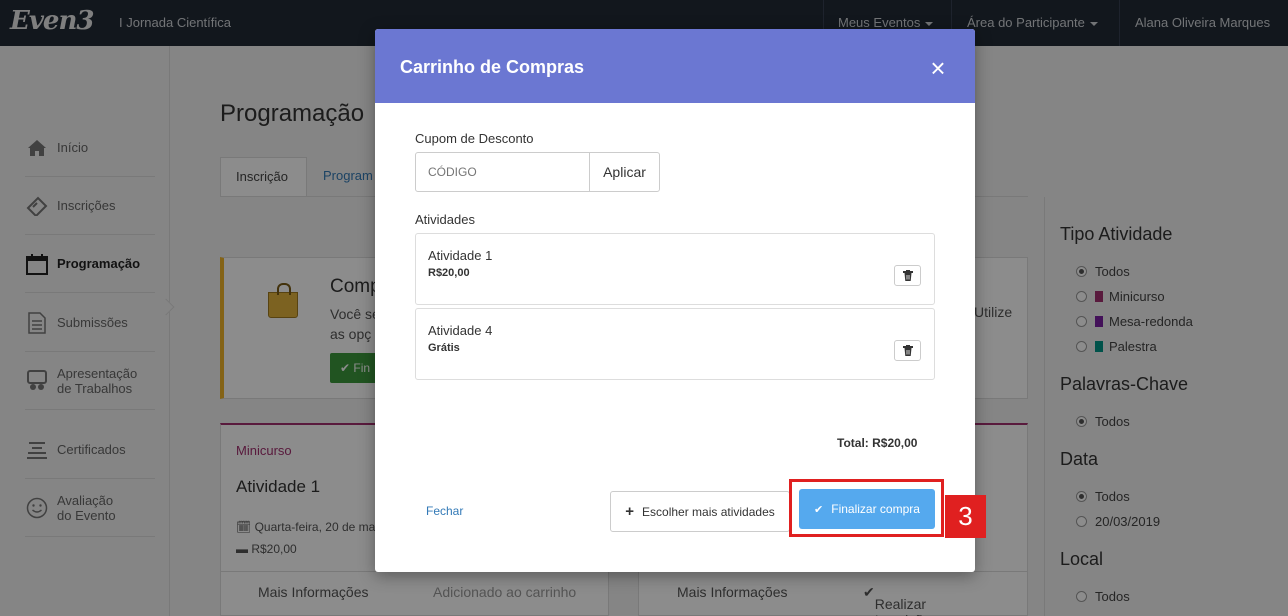 The image size is (1288, 616). I want to click on cart-item-name: Atividade 4, so click(460, 330).